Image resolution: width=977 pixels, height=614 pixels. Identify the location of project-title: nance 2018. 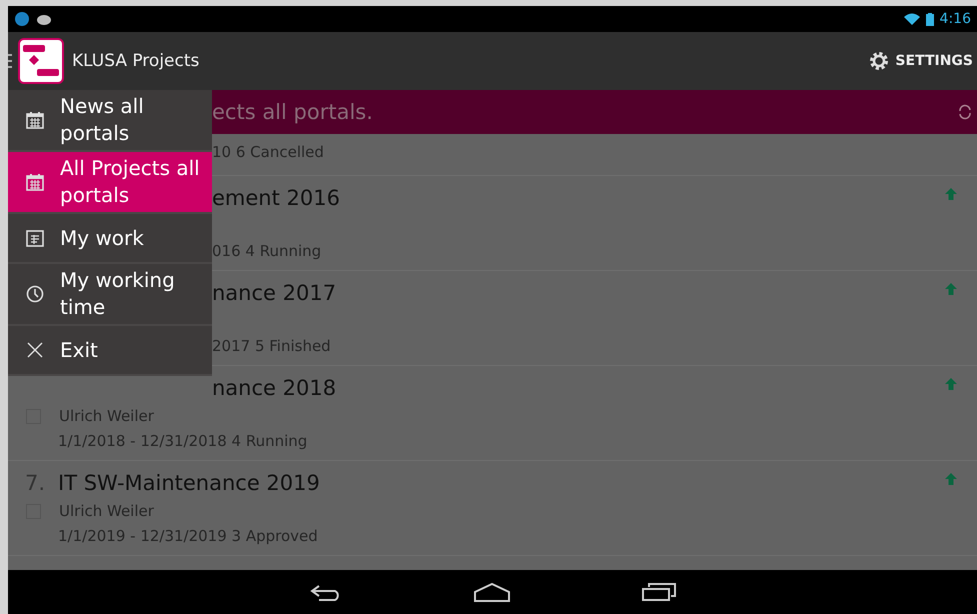
(274, 388).